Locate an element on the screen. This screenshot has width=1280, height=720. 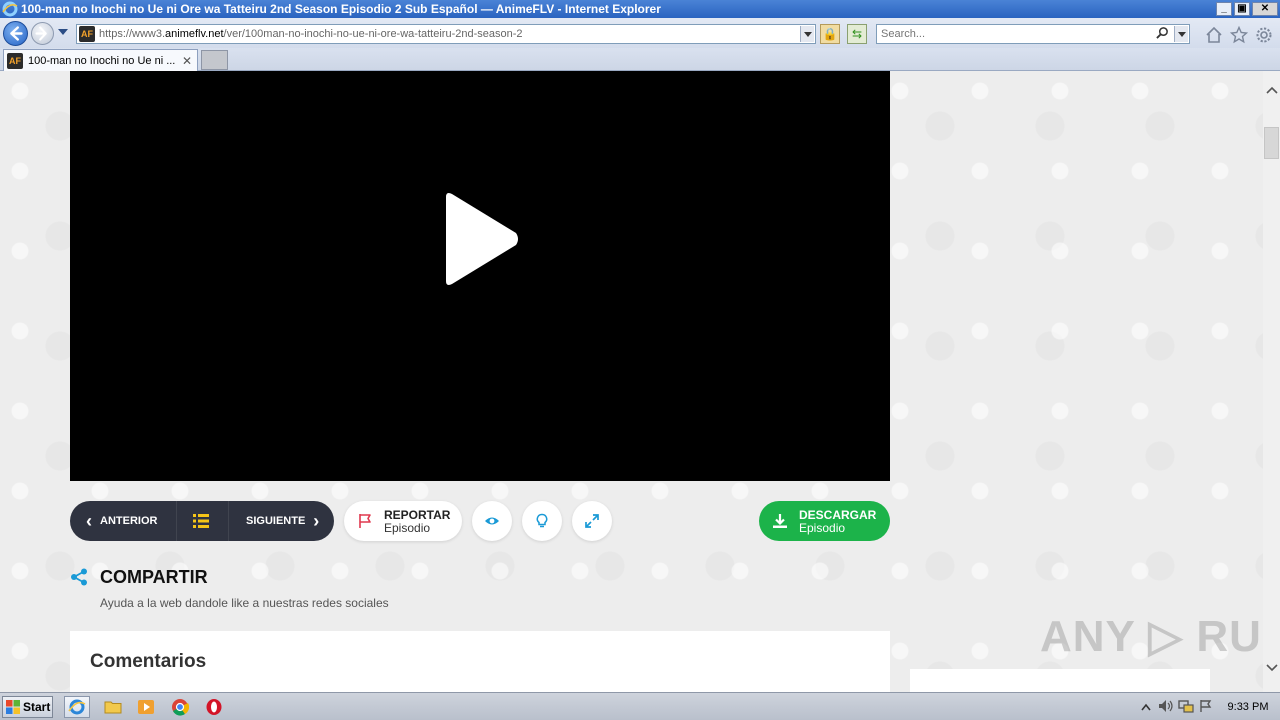
comments-section: Comentarios is located at coordinates (480, 661).